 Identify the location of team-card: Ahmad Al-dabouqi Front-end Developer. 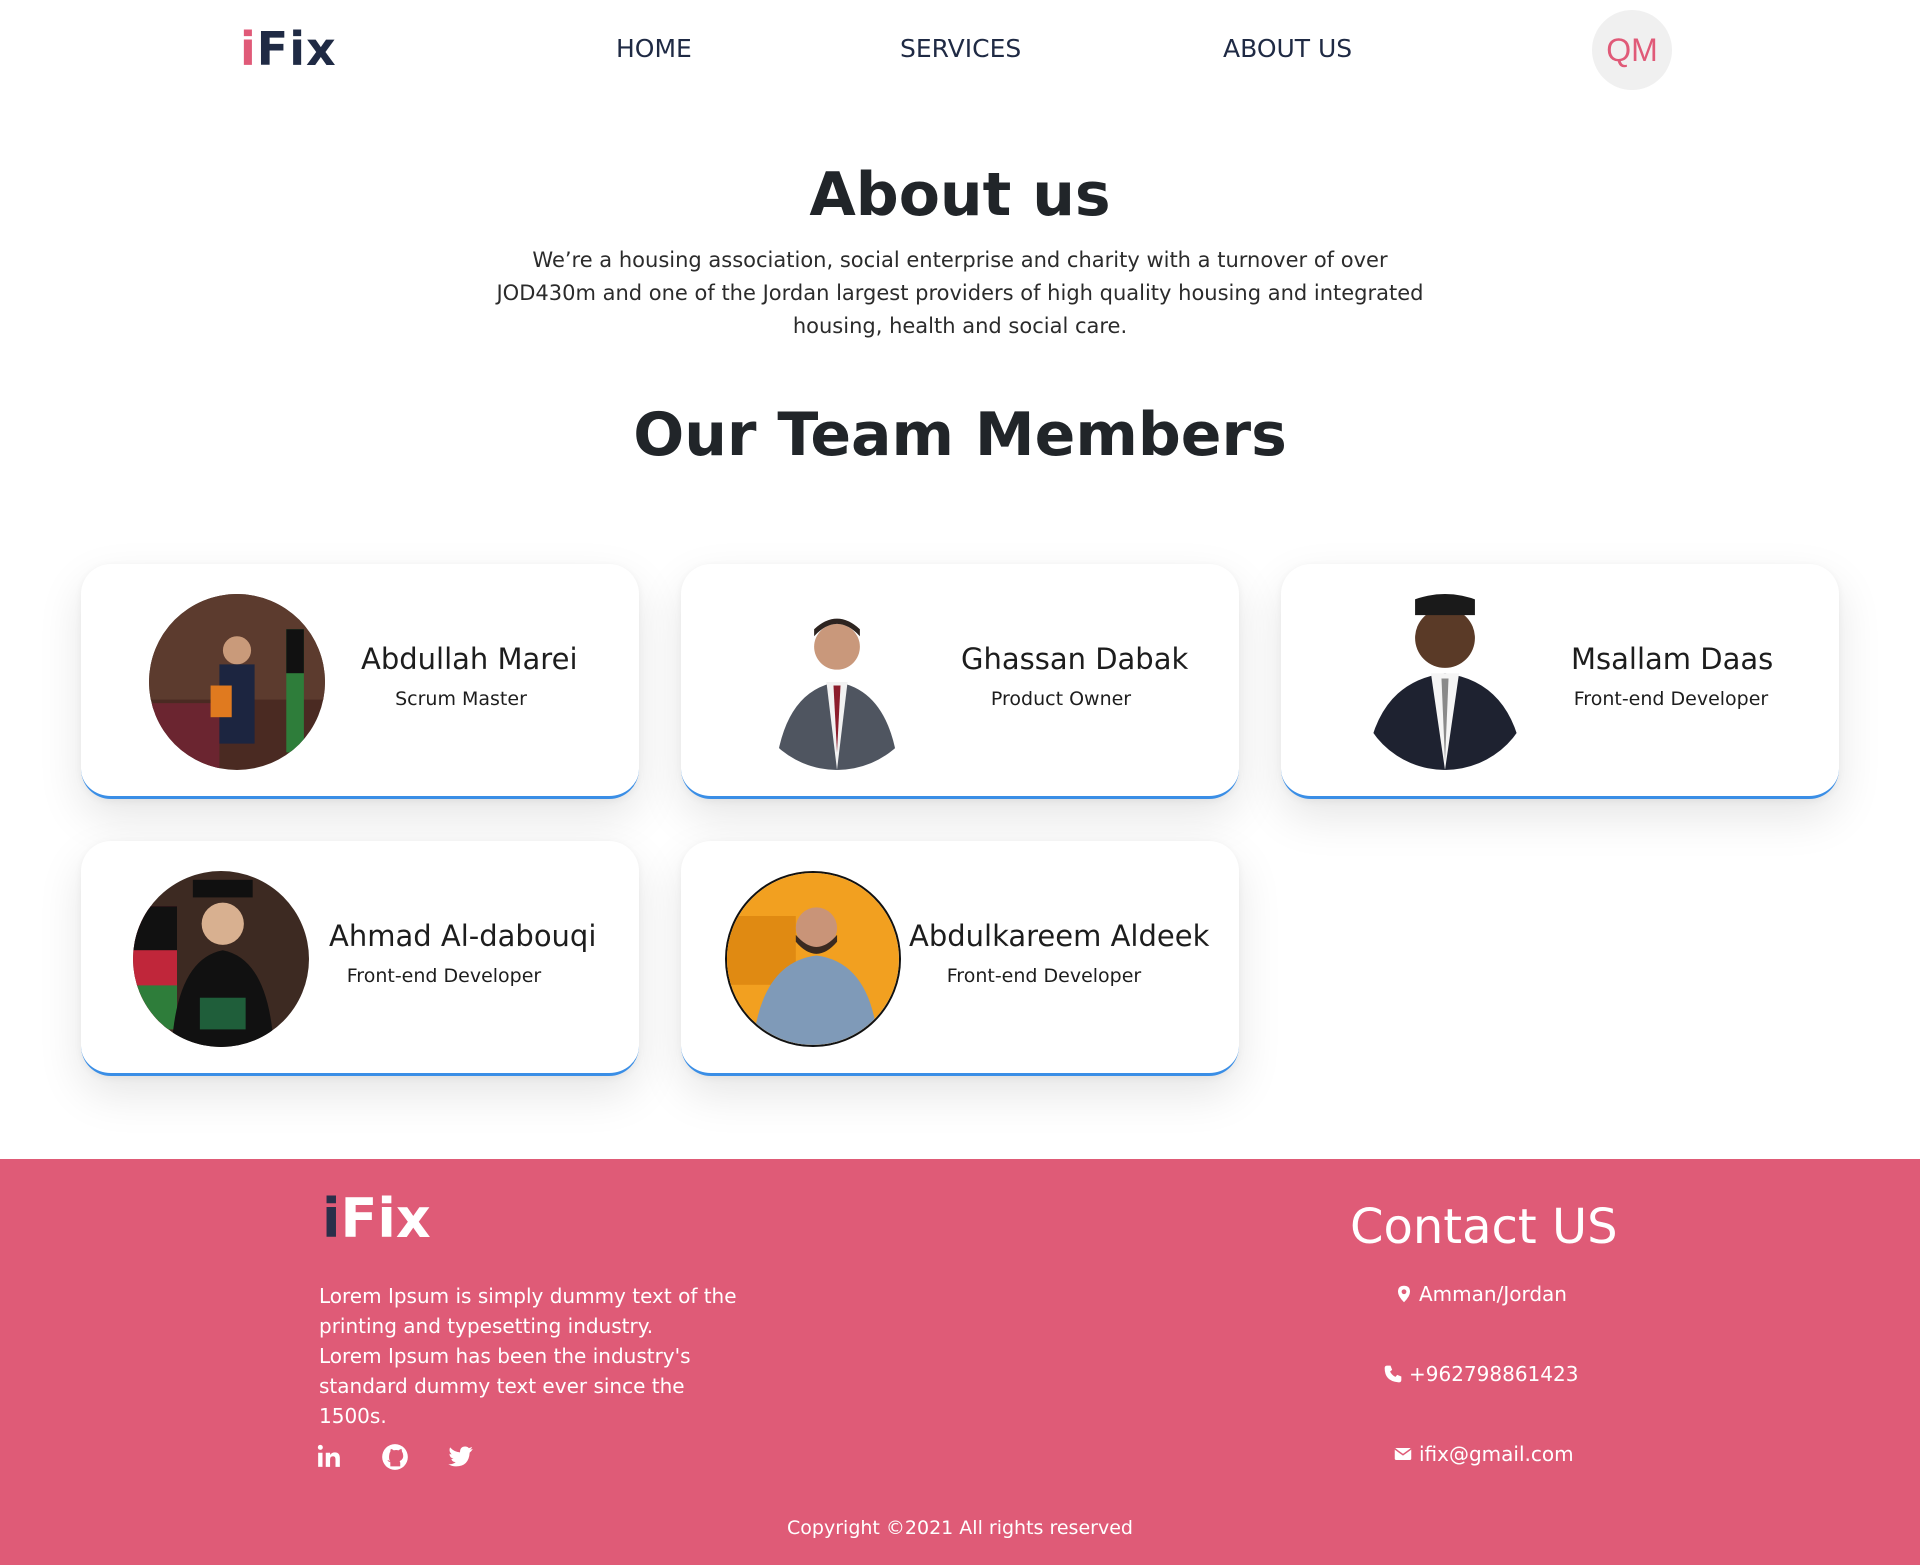
(360, 958).